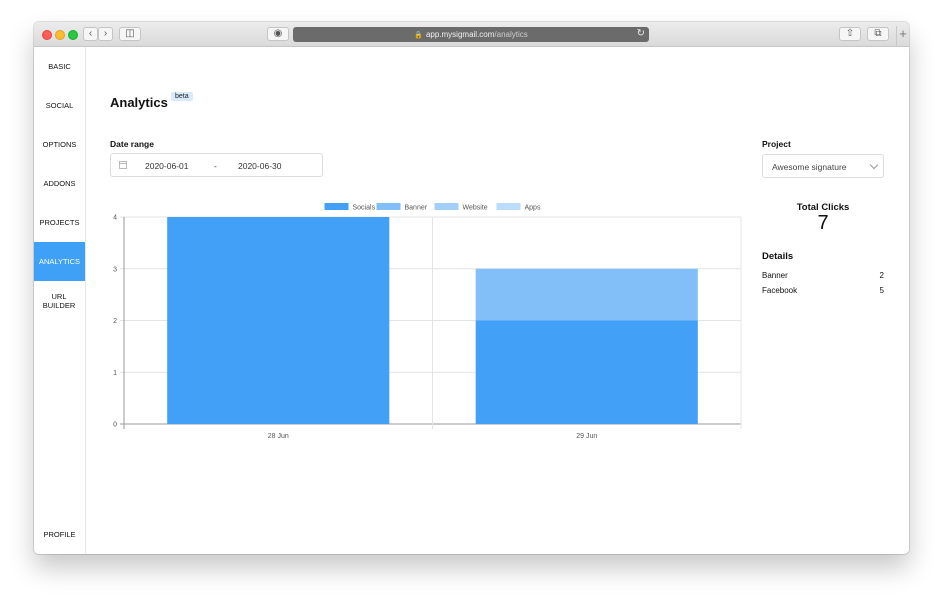 This screenshot has width=943, height=600. I want to click on sidebar-item-analytics: ANALYTICS, so click(59, 261).